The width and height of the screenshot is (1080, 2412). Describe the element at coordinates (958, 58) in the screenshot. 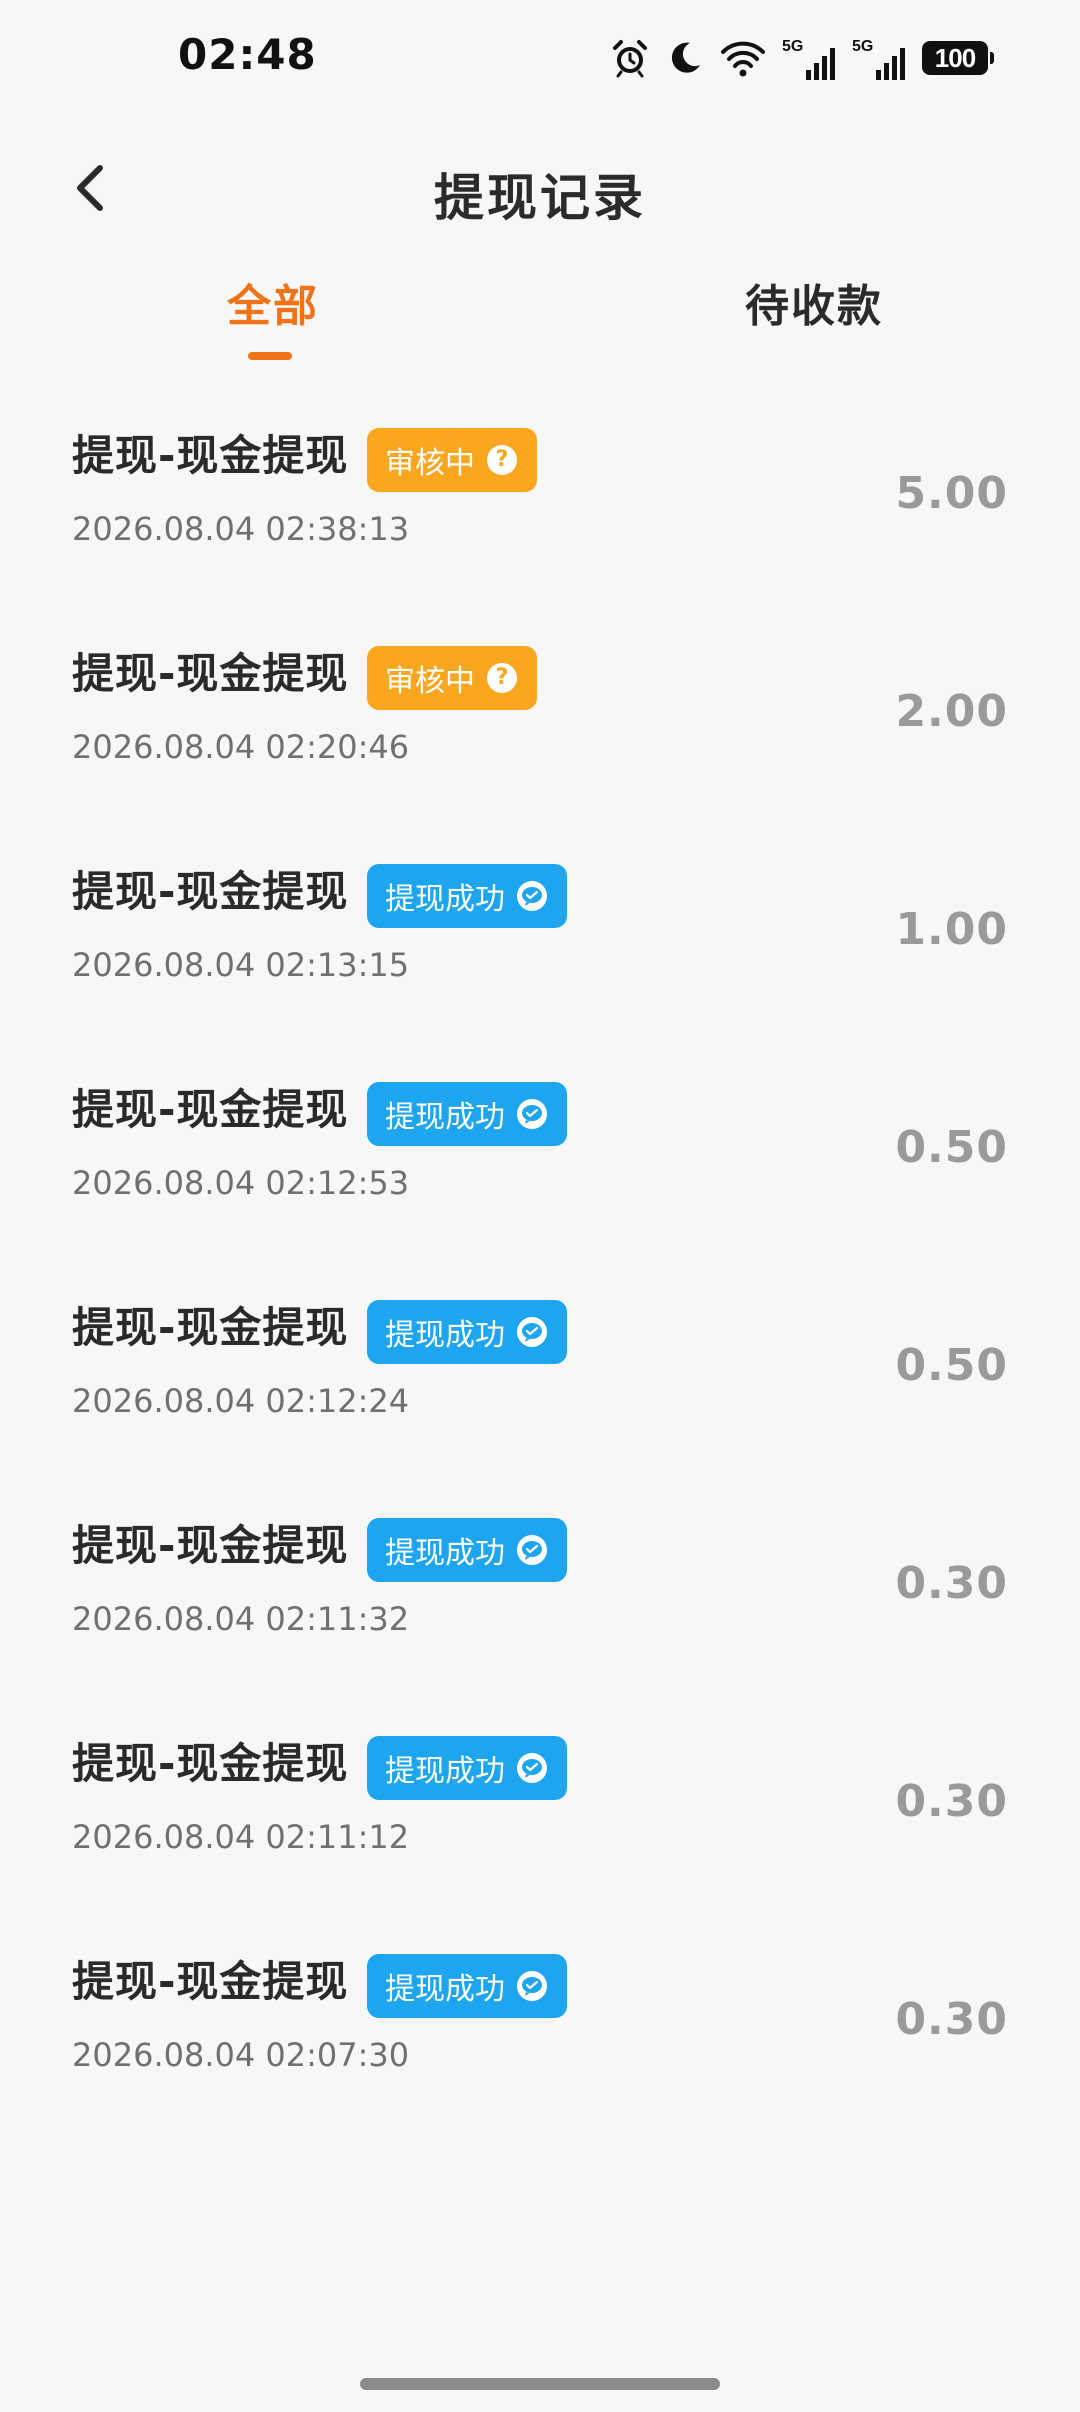

I see `battery-icon: 100` at that location.